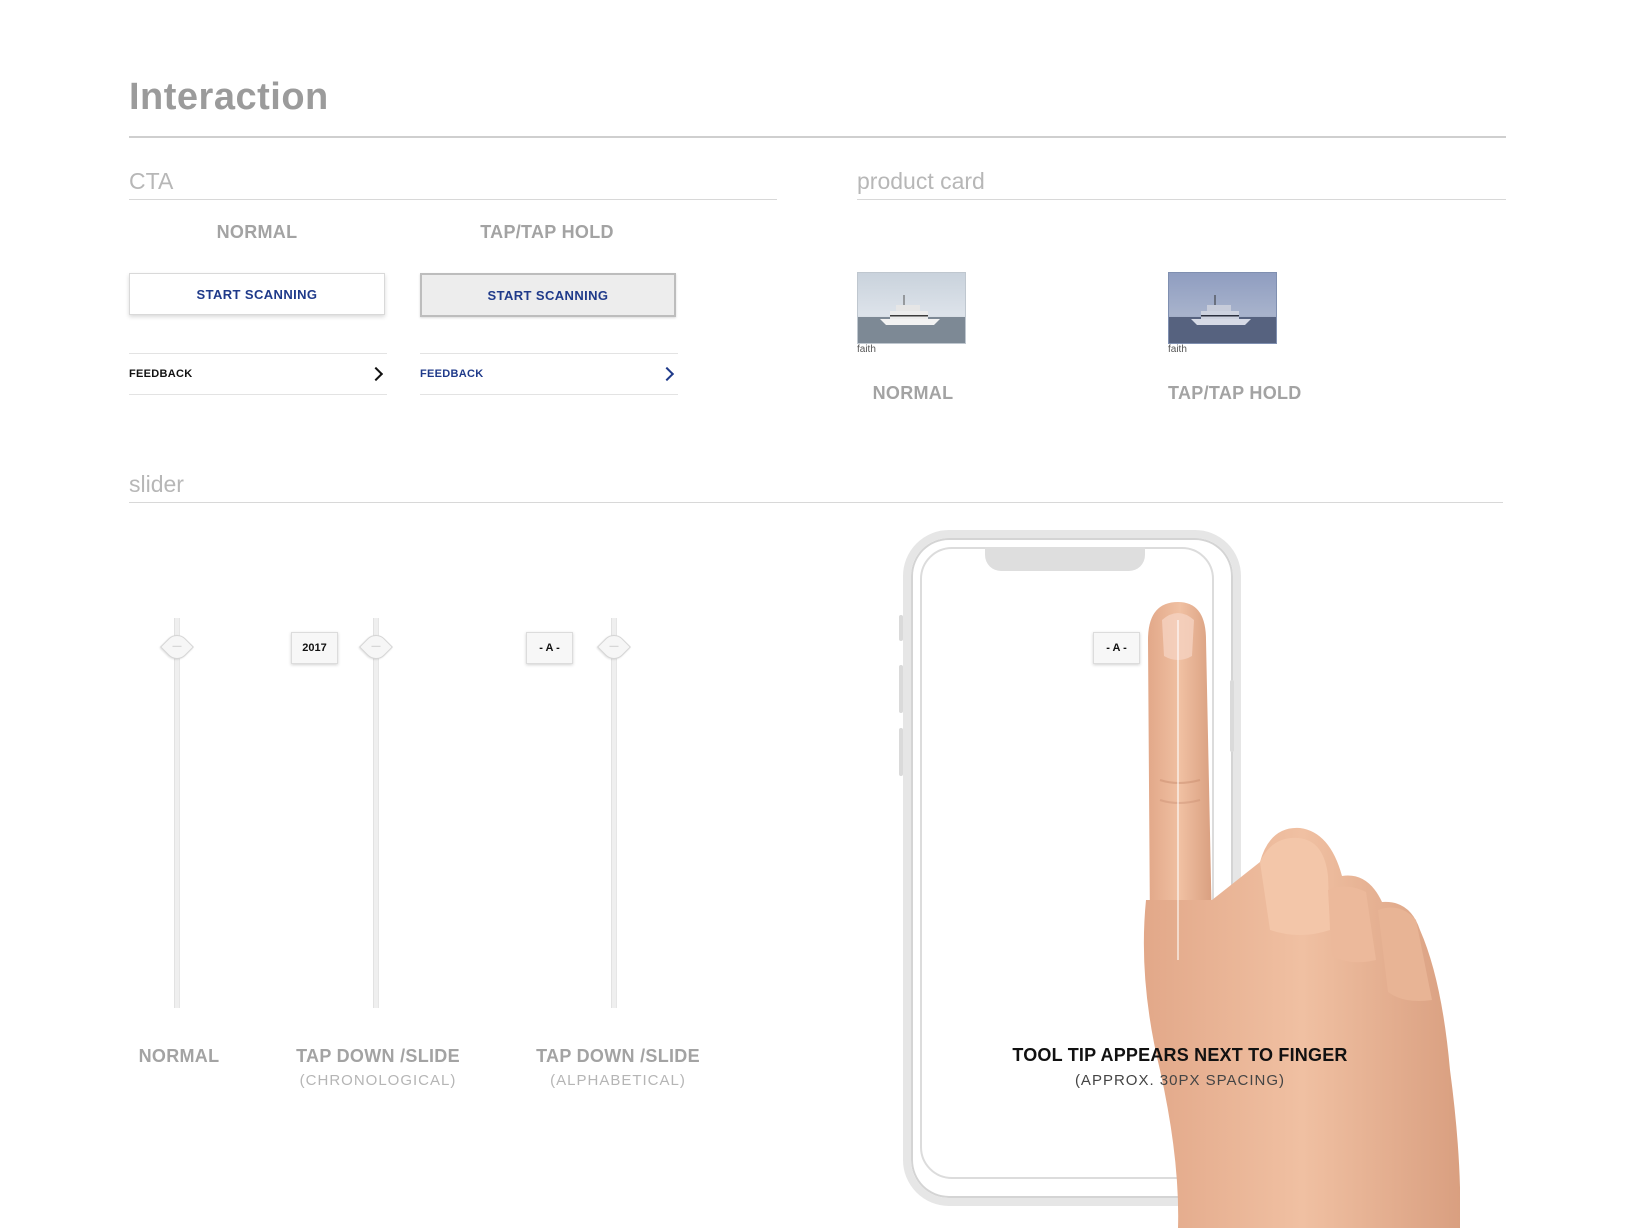  Describe the element at coordinates (229, 97) in the screenshot. I see `page-title: Interaction` at that location.